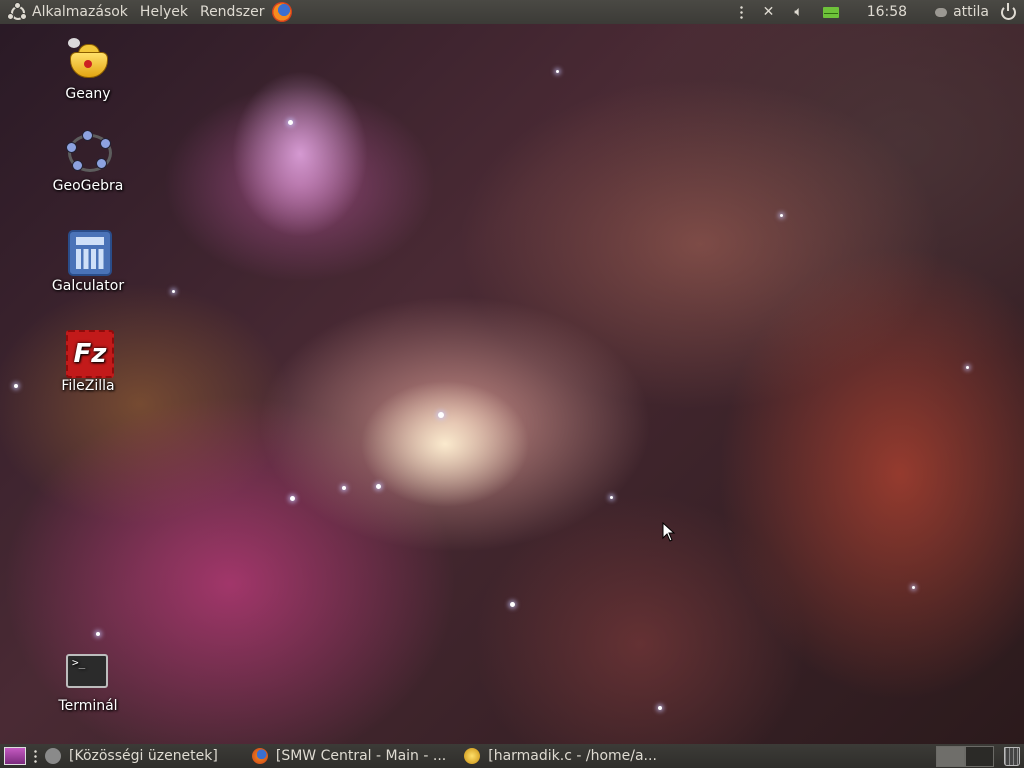 The width and height of the screenshot is (1024, 768). Describe the element at coordinates (88, 94) in the screenshot. I see `desktop-icon-label: Geany` at that location.